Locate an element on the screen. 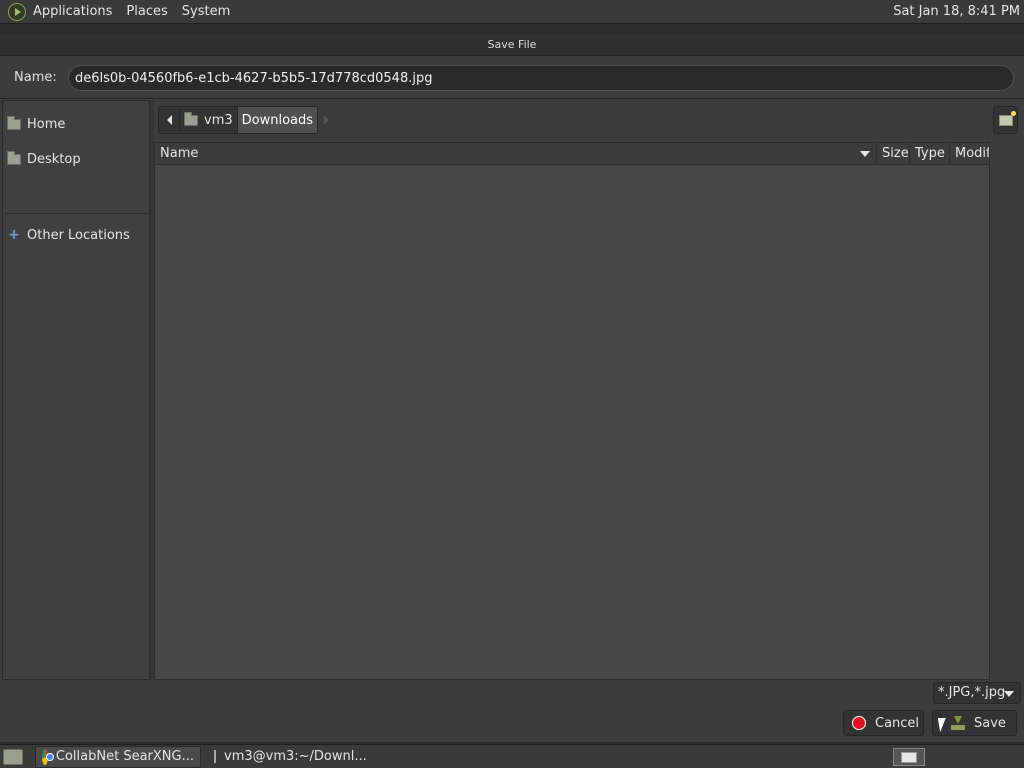  path-segment-label: vm3 is located at coordinates (218, 120).